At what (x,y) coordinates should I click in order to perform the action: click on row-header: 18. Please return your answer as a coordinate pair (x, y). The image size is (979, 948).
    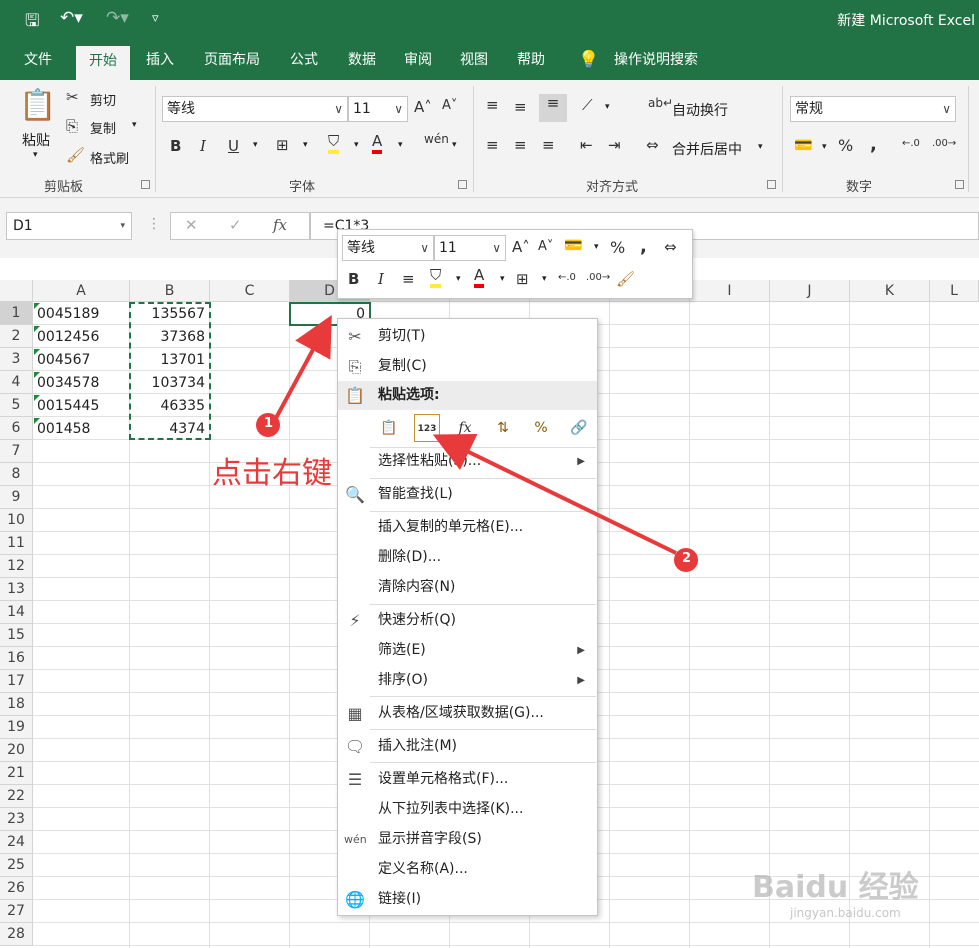
    Looking at the image, I should click on (16, 704).